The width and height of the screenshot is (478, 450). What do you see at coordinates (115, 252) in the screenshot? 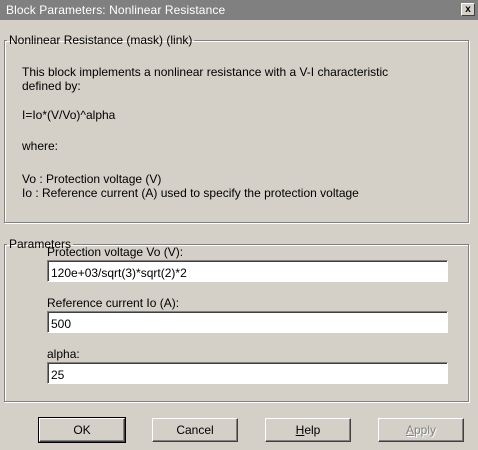
I see `protection-voltage-label: Protection voltage Vo (V):` at bounding box center [115, 252].